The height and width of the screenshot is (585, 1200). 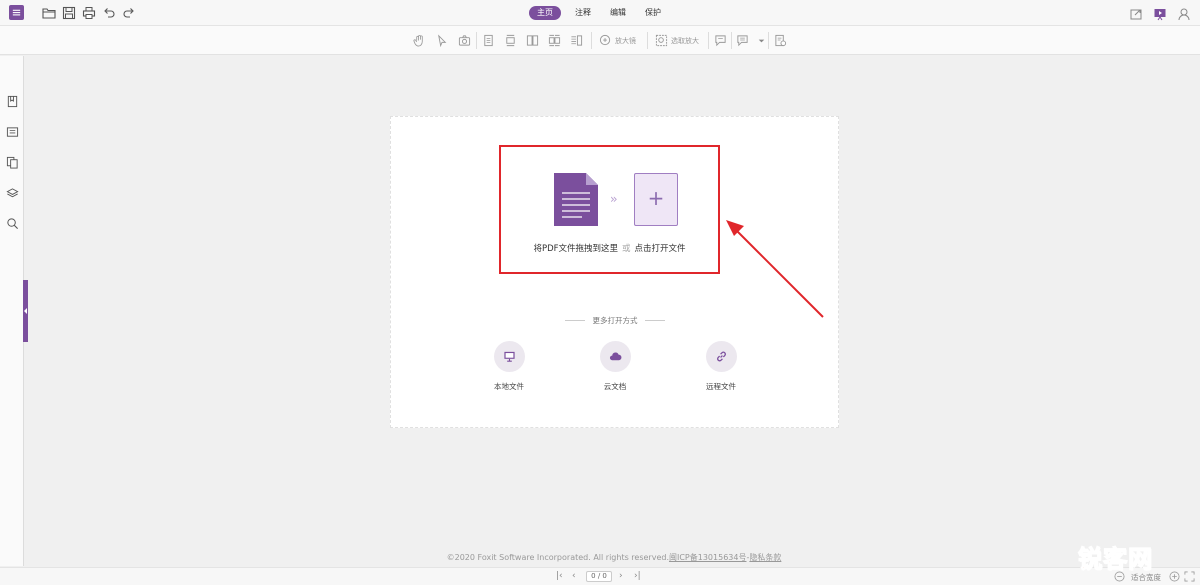 What do you see at coordinates (583, 13) in the screenshot?
I see `tab-annotate: 注释` at bounding box center [583, 13].